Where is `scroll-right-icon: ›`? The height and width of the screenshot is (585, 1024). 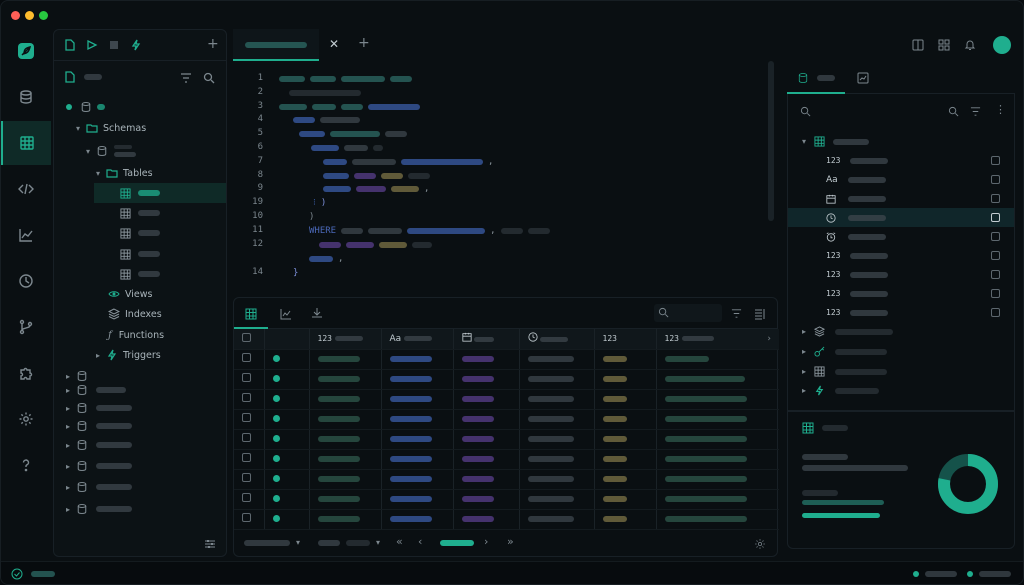 scroll-right-icon: › is located at coordinates (769, 339).